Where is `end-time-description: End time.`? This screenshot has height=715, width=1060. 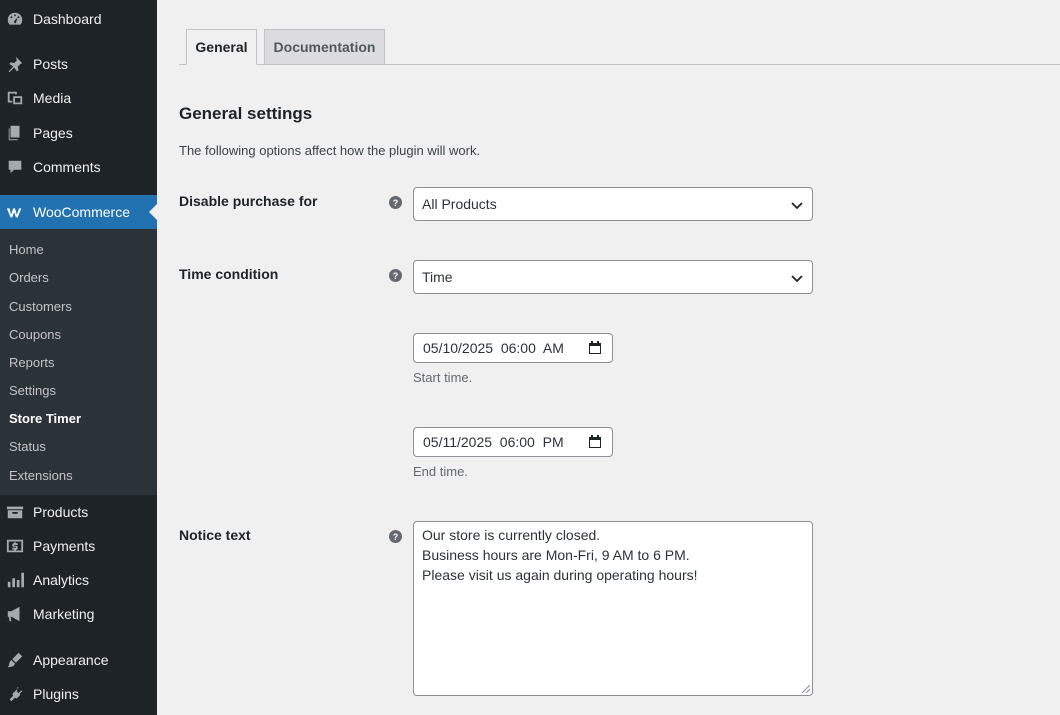 end-time-description: End time. is located at coordinates (440, 471).